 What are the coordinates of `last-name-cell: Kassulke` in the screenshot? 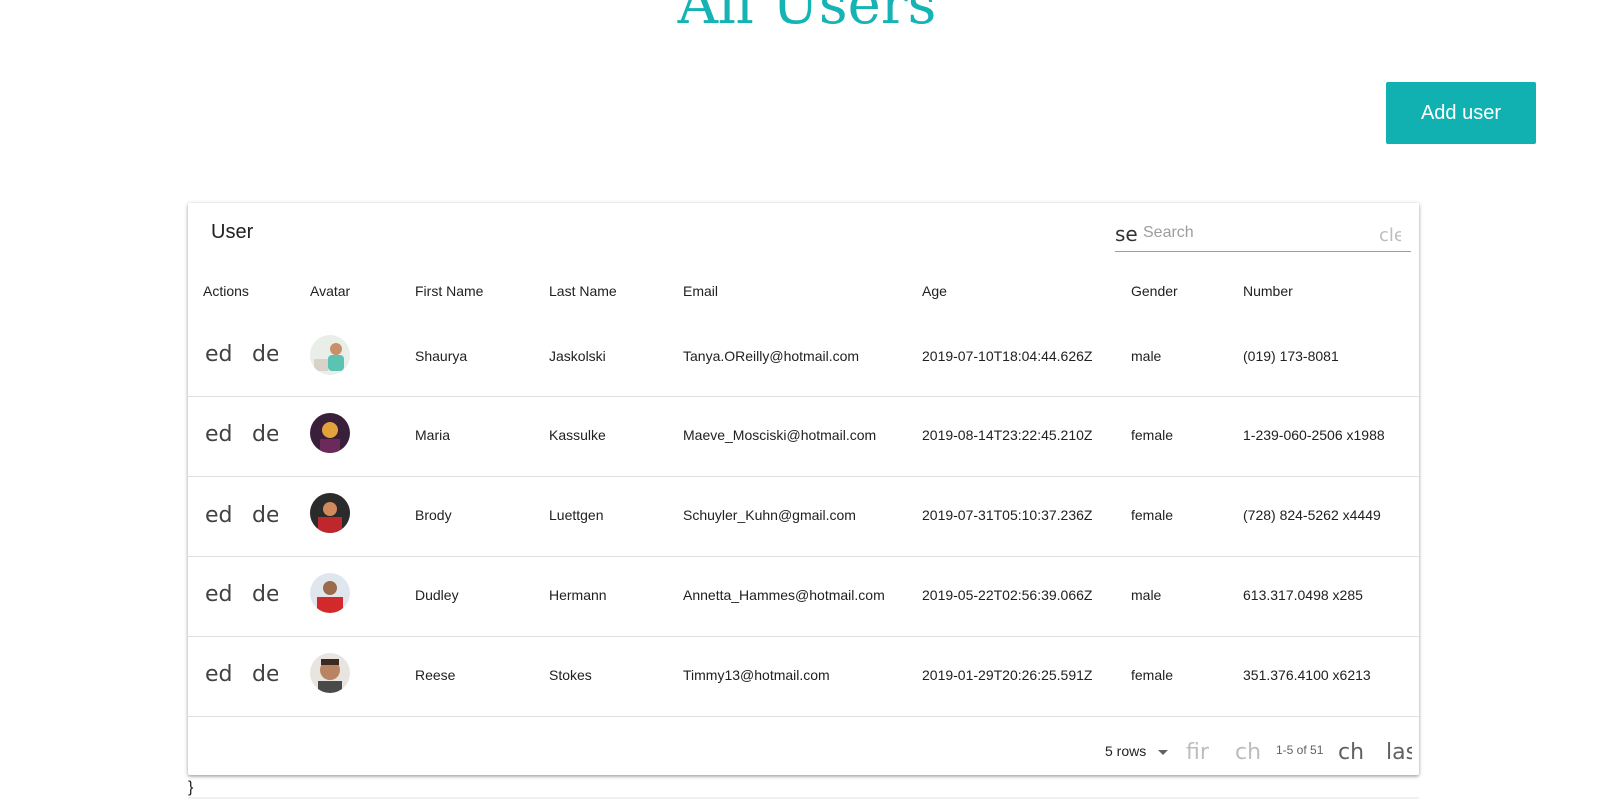 It's located at (577, 435).